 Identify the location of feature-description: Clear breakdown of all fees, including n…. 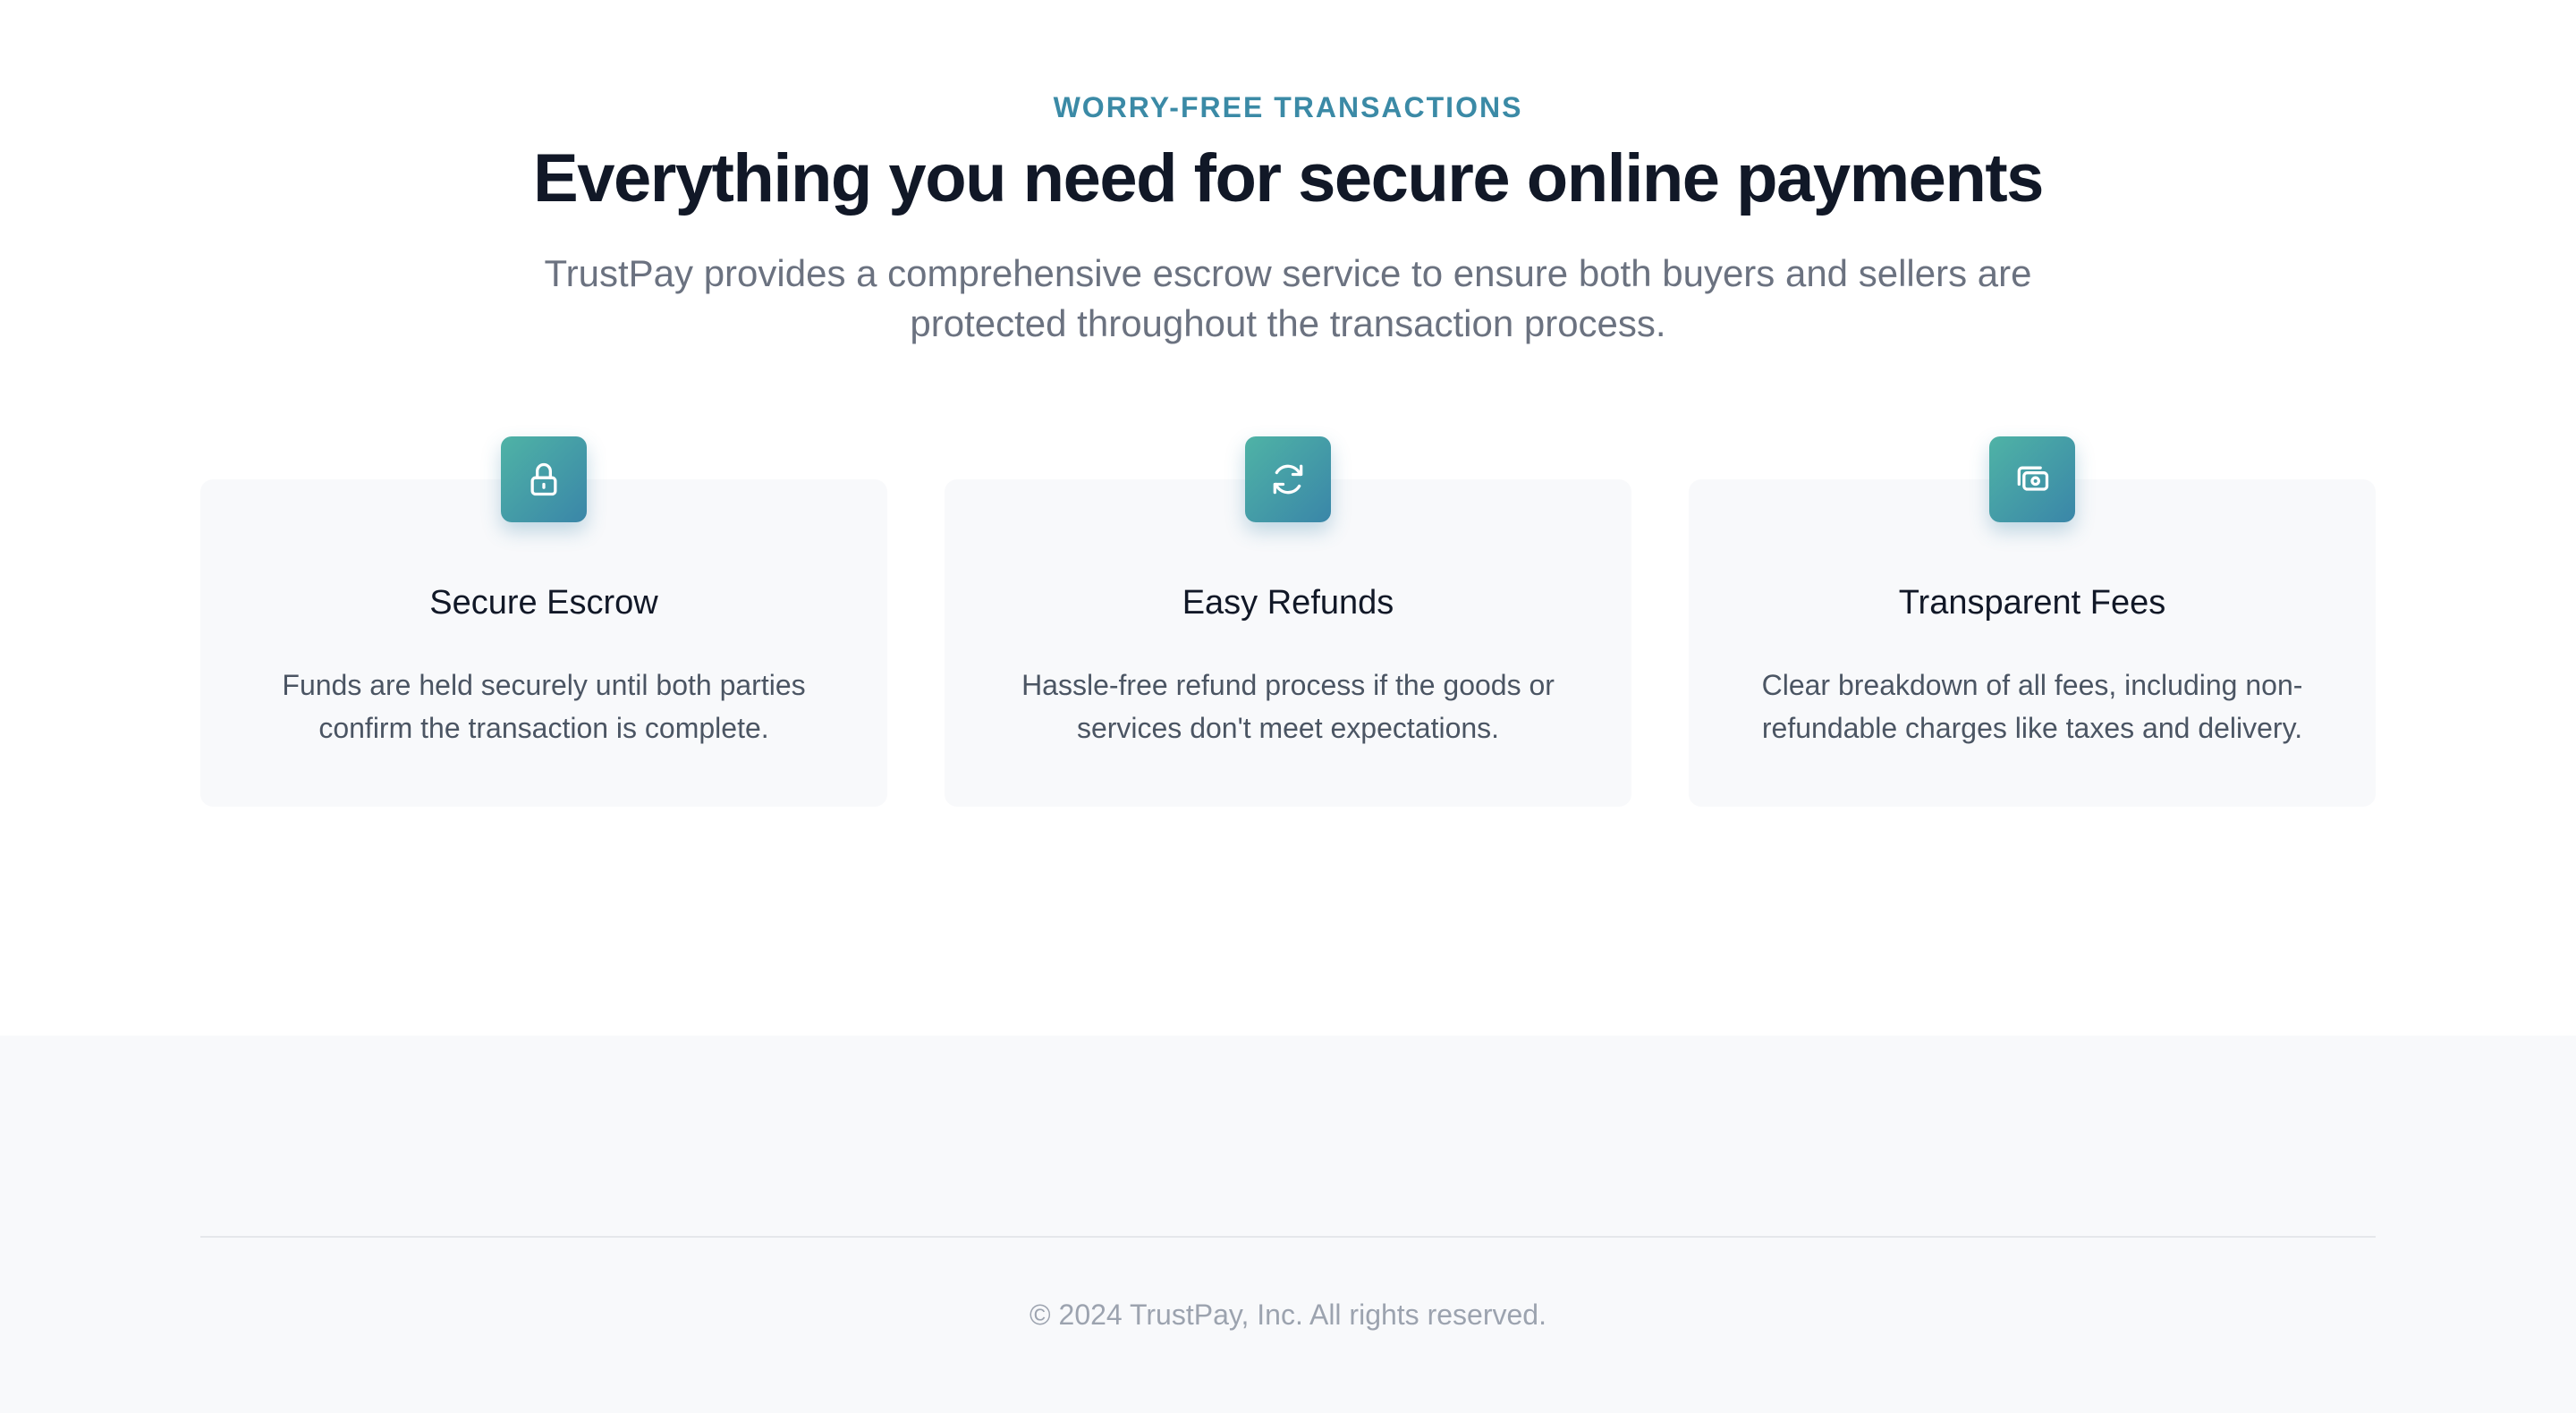
(2032, 706).